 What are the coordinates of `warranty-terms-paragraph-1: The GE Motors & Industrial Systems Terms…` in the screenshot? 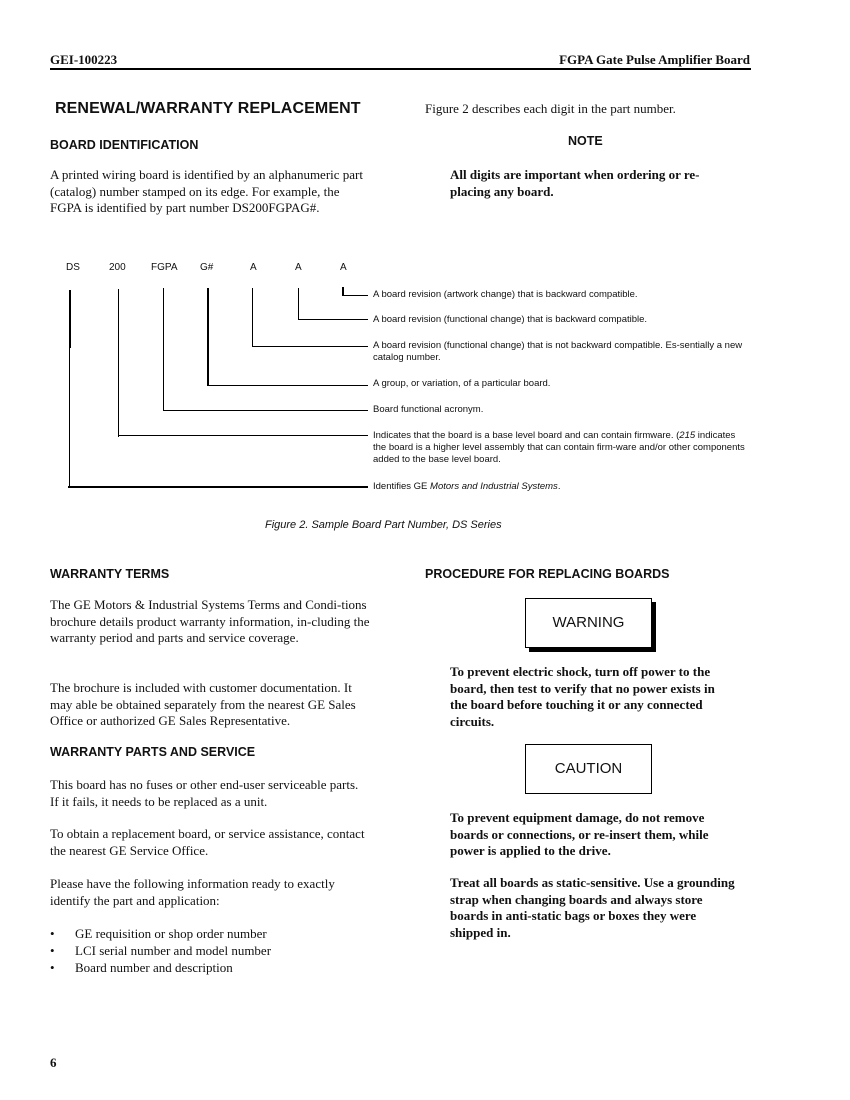 It's located at (210, 621).